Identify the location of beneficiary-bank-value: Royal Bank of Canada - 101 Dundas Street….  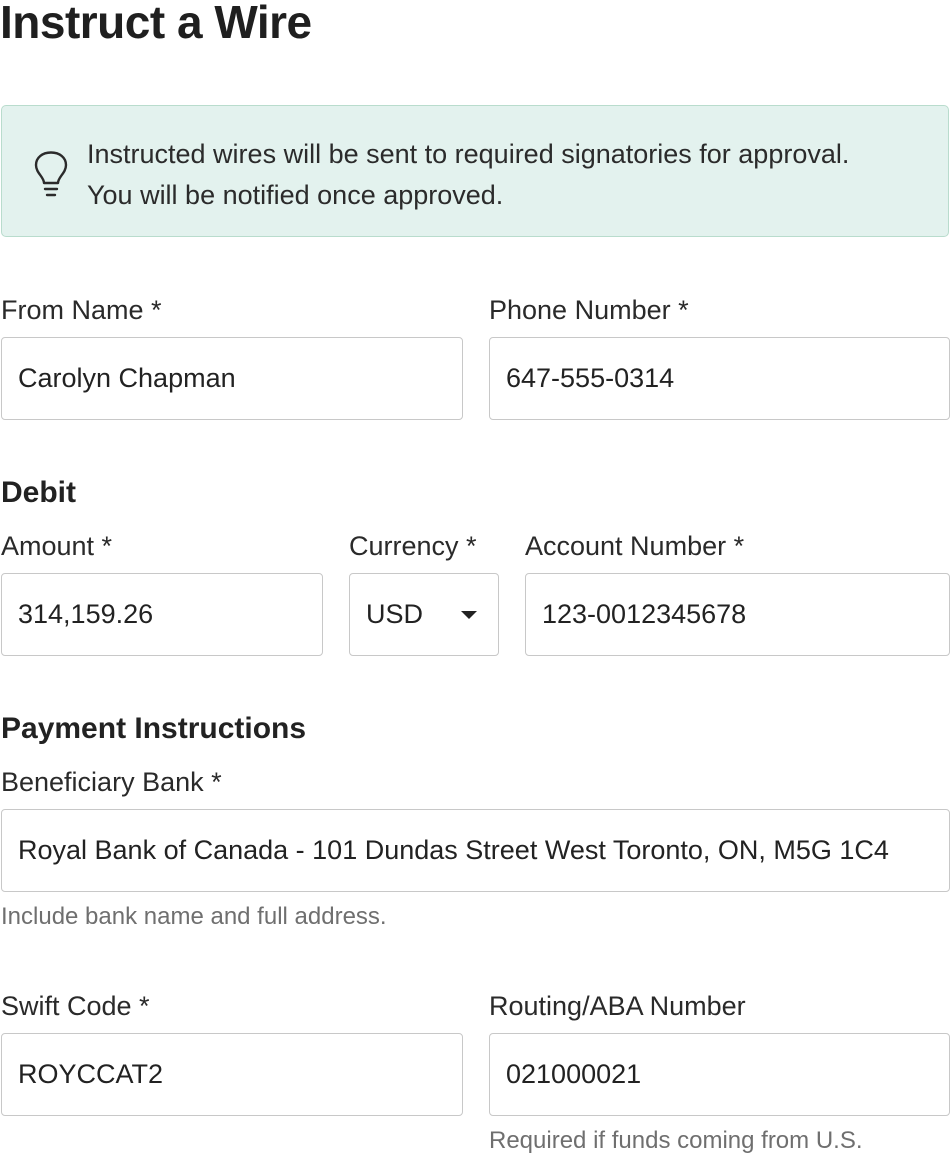
(453, 850).